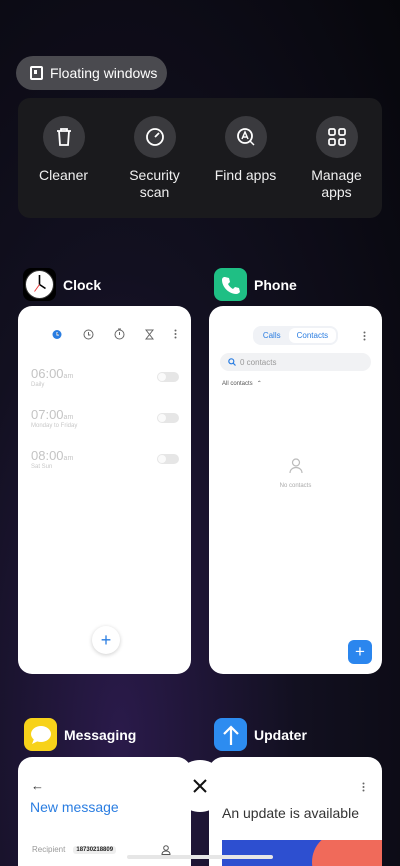 This screenshot has height=866, width=400. Describe the element at coordinates (88, 334) in the screenshot. I see `world-clock-icon` at that location.